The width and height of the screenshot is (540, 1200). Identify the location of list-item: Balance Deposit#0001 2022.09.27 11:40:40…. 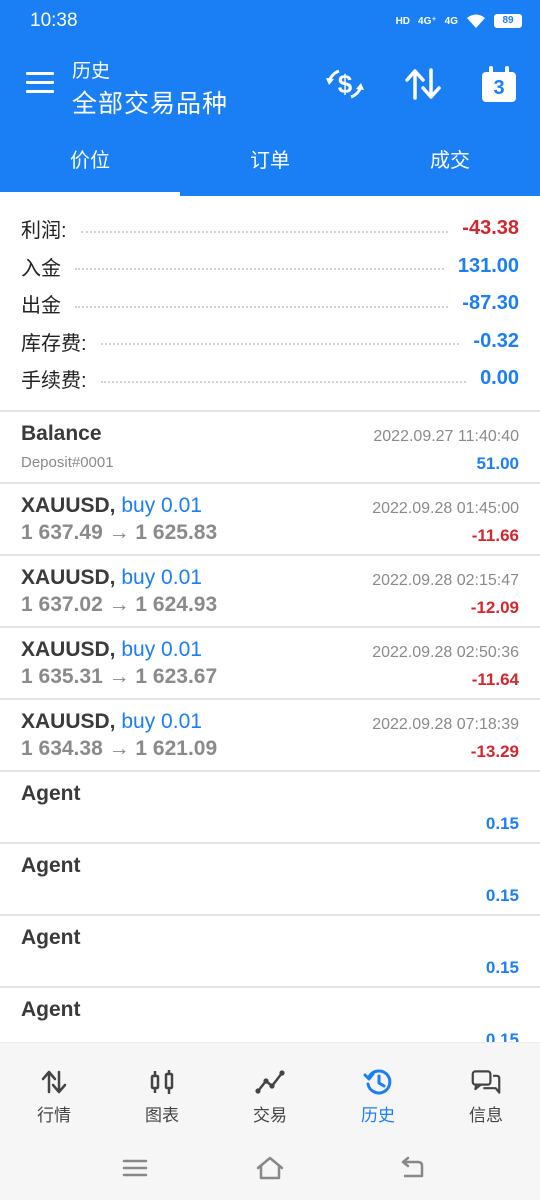
(270, 448).